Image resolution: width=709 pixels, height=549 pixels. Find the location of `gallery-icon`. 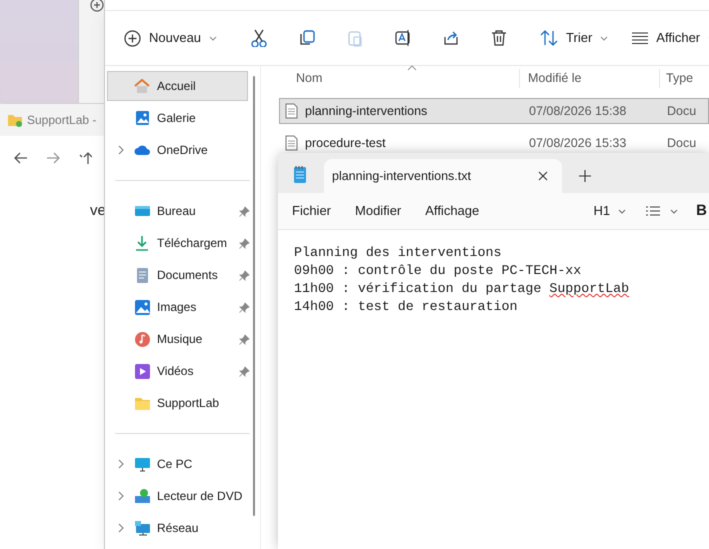

gallery-icon is located at coordinates (142, 118).